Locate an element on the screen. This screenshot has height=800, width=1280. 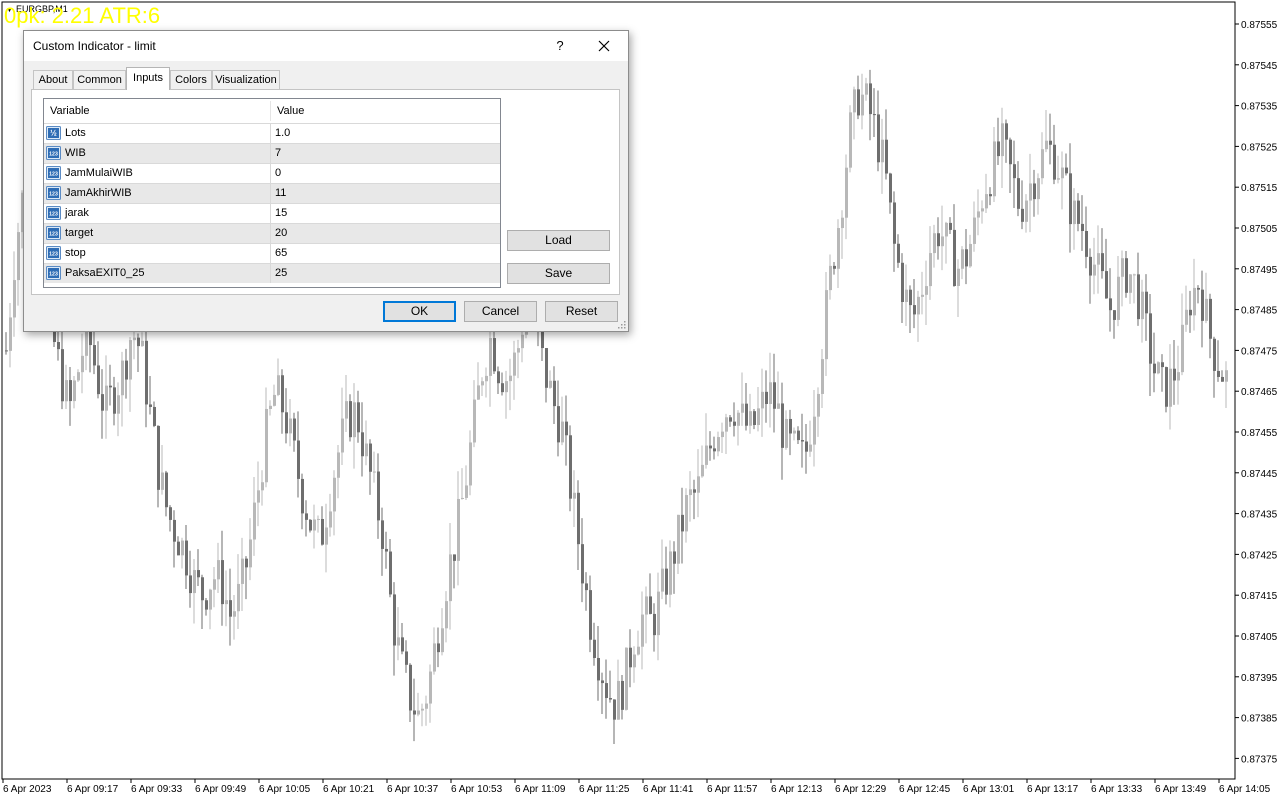
variable-value: 1.0 is located at coordinates (282, 133).